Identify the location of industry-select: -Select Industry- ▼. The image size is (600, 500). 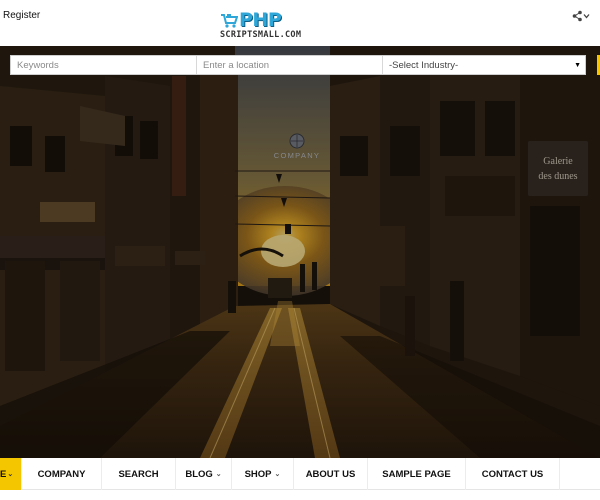
(484, 65).